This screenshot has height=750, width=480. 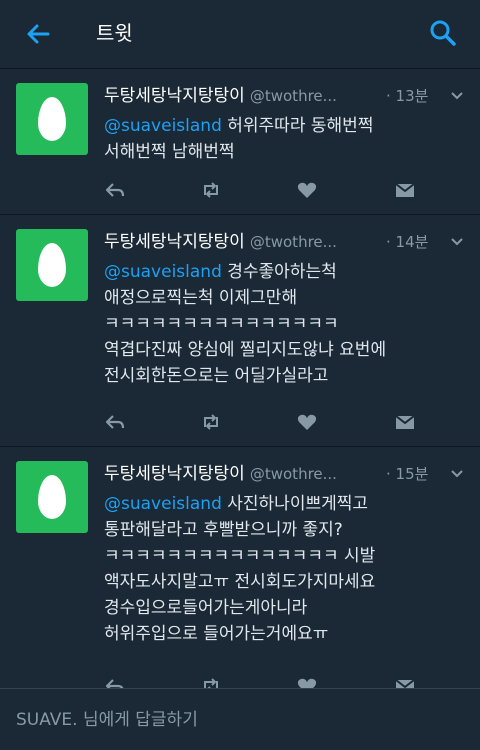 I want to click on tweet-line: 전시회한돈으로는 어딜가실라고, so click(x=216, y=376).